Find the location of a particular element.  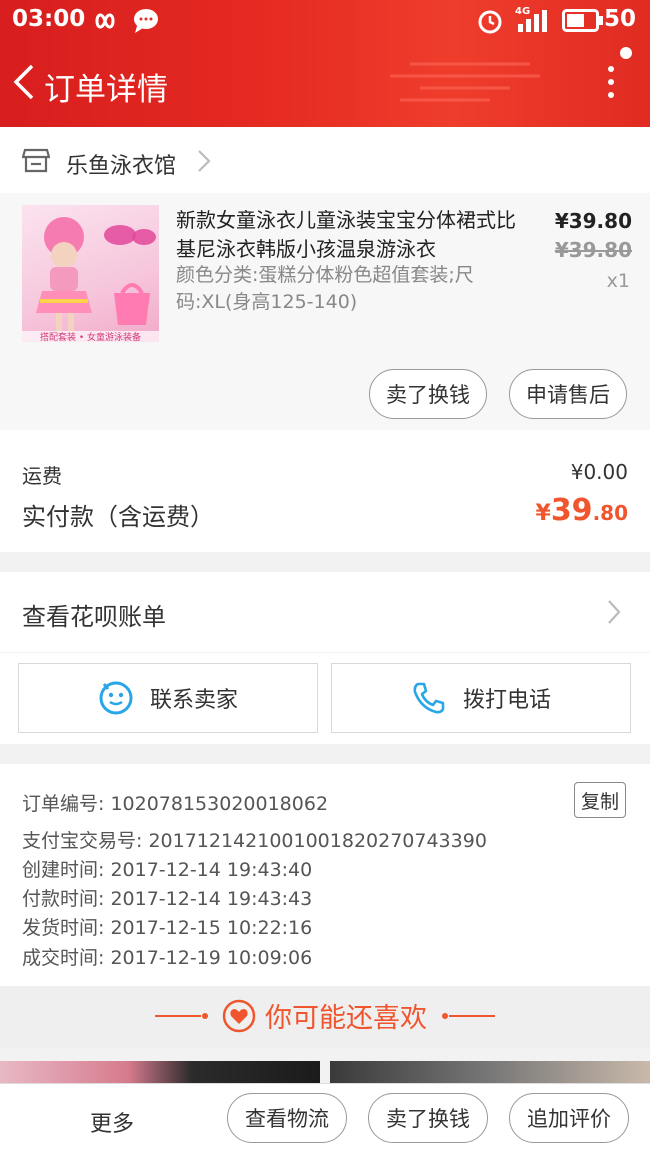

created-time: 创建时间: 2017-12-14 19:43:40 is located at coordinates (167, 870).